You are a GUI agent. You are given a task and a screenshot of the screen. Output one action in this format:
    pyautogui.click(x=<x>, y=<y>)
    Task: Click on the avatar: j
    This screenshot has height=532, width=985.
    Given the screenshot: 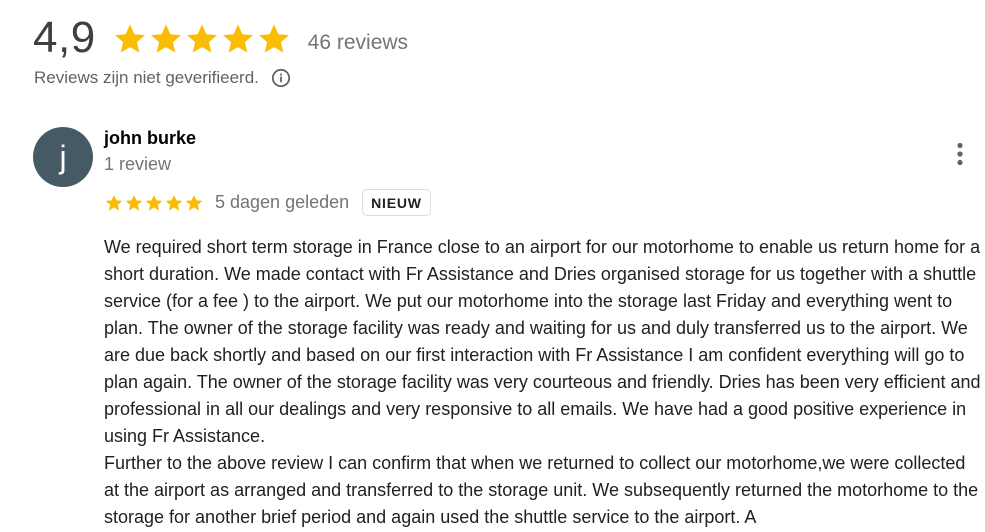 What is the action you would take?
    pyautogui.click(x=63, y=157)
    